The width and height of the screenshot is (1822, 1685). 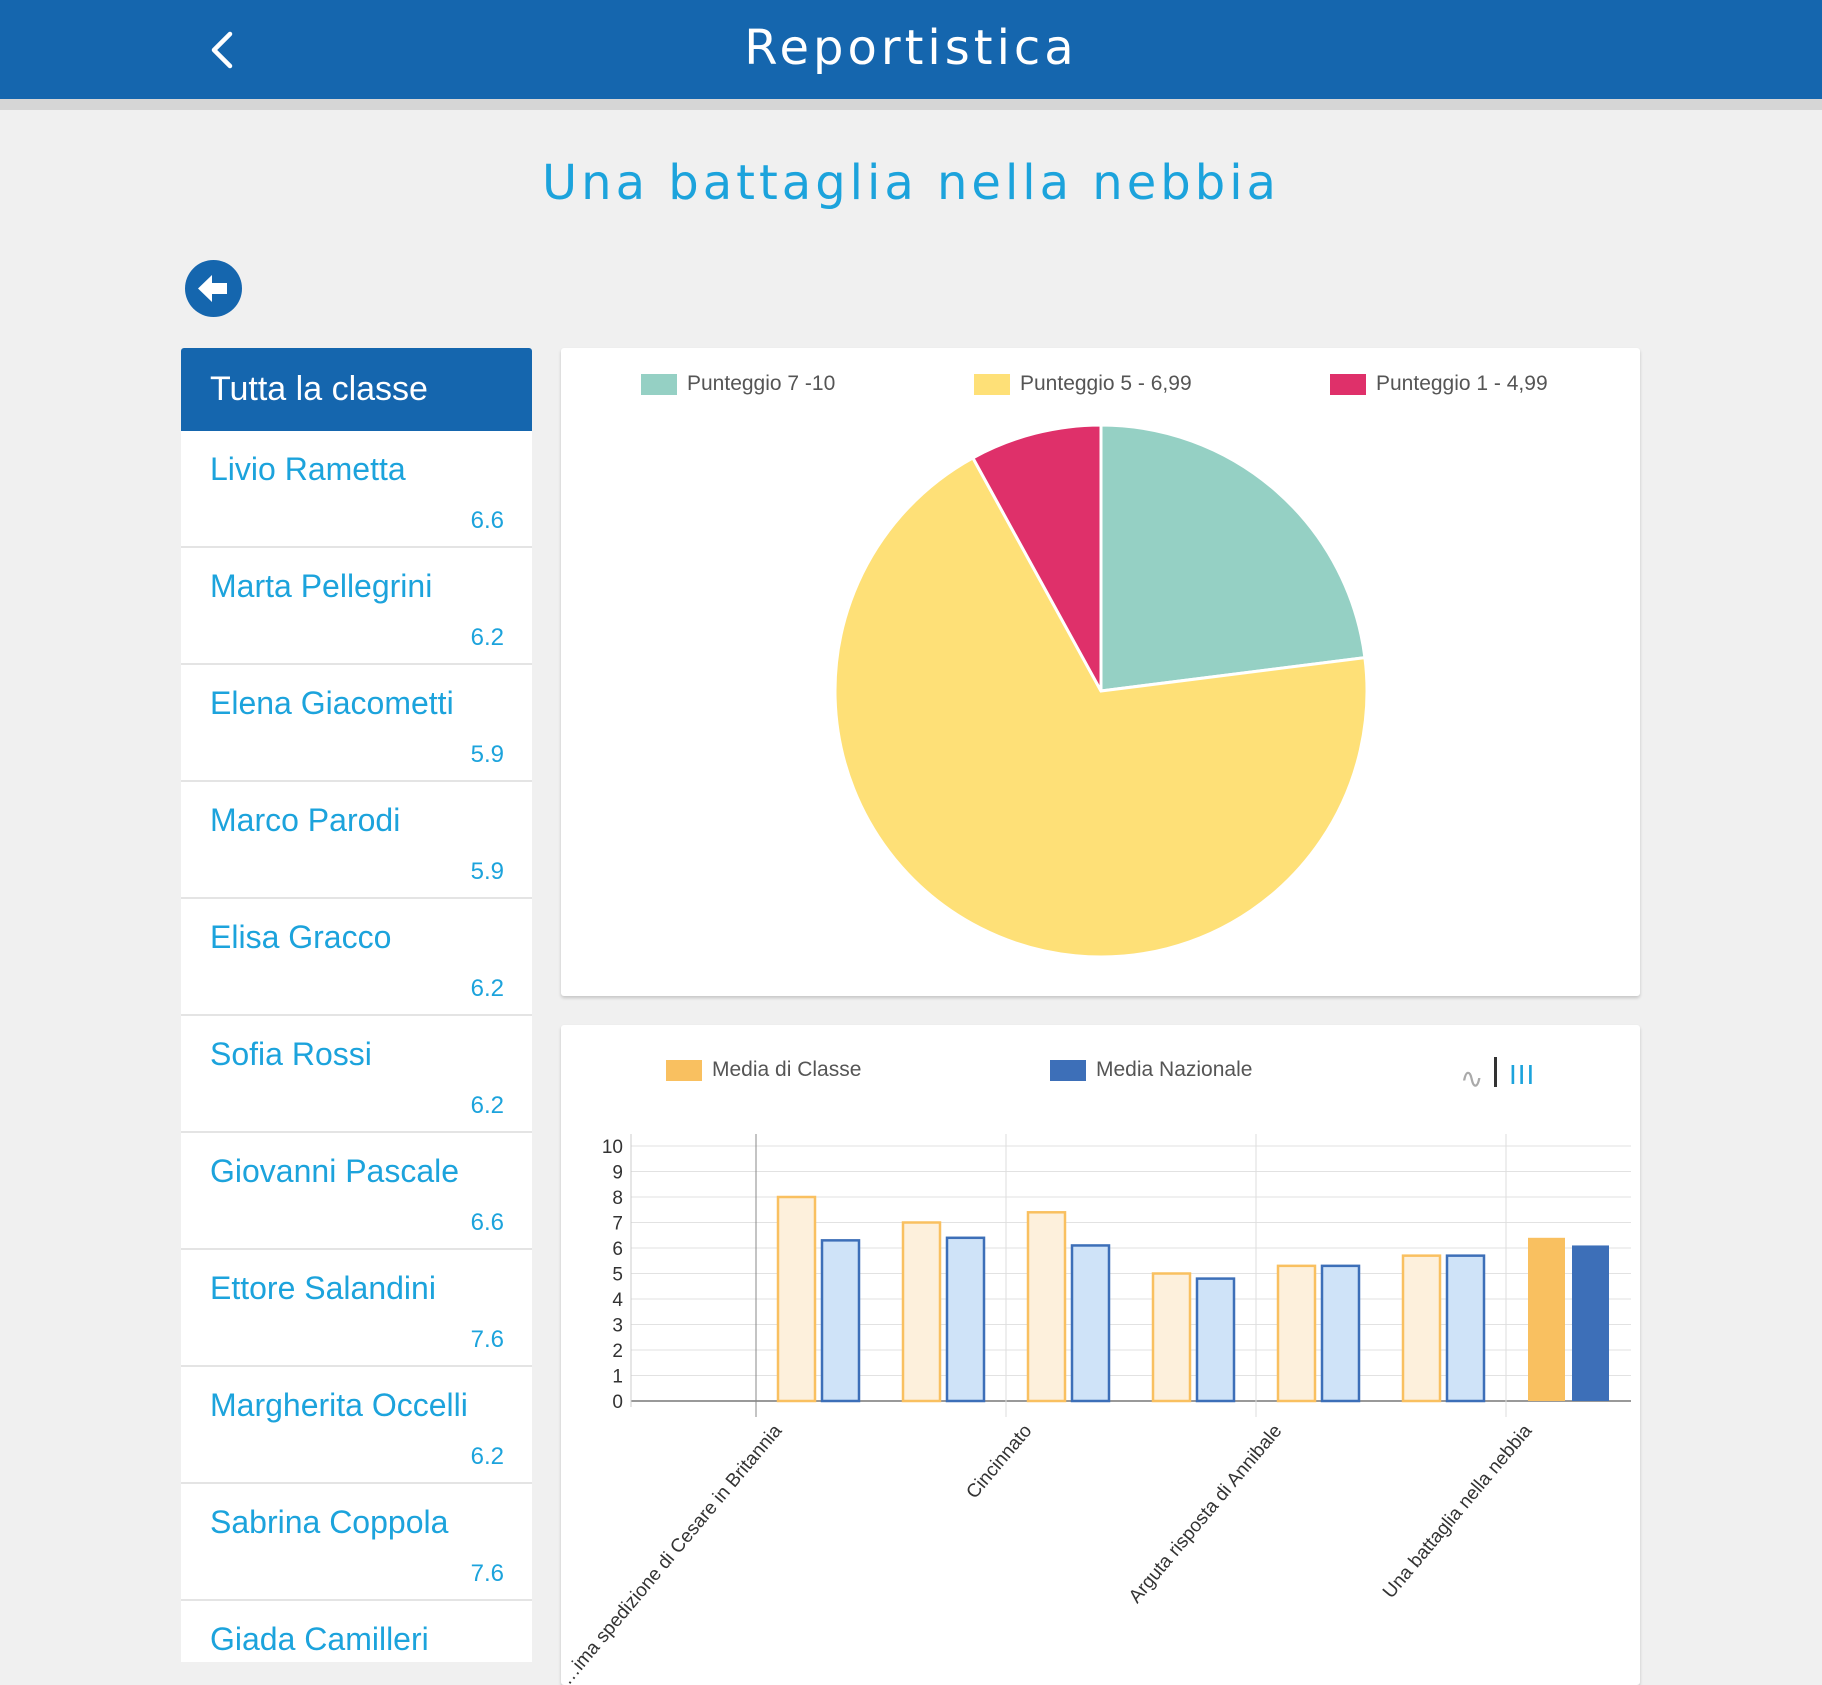 I want to click on y-tick-label: 8, so click(x=617, y=1198).